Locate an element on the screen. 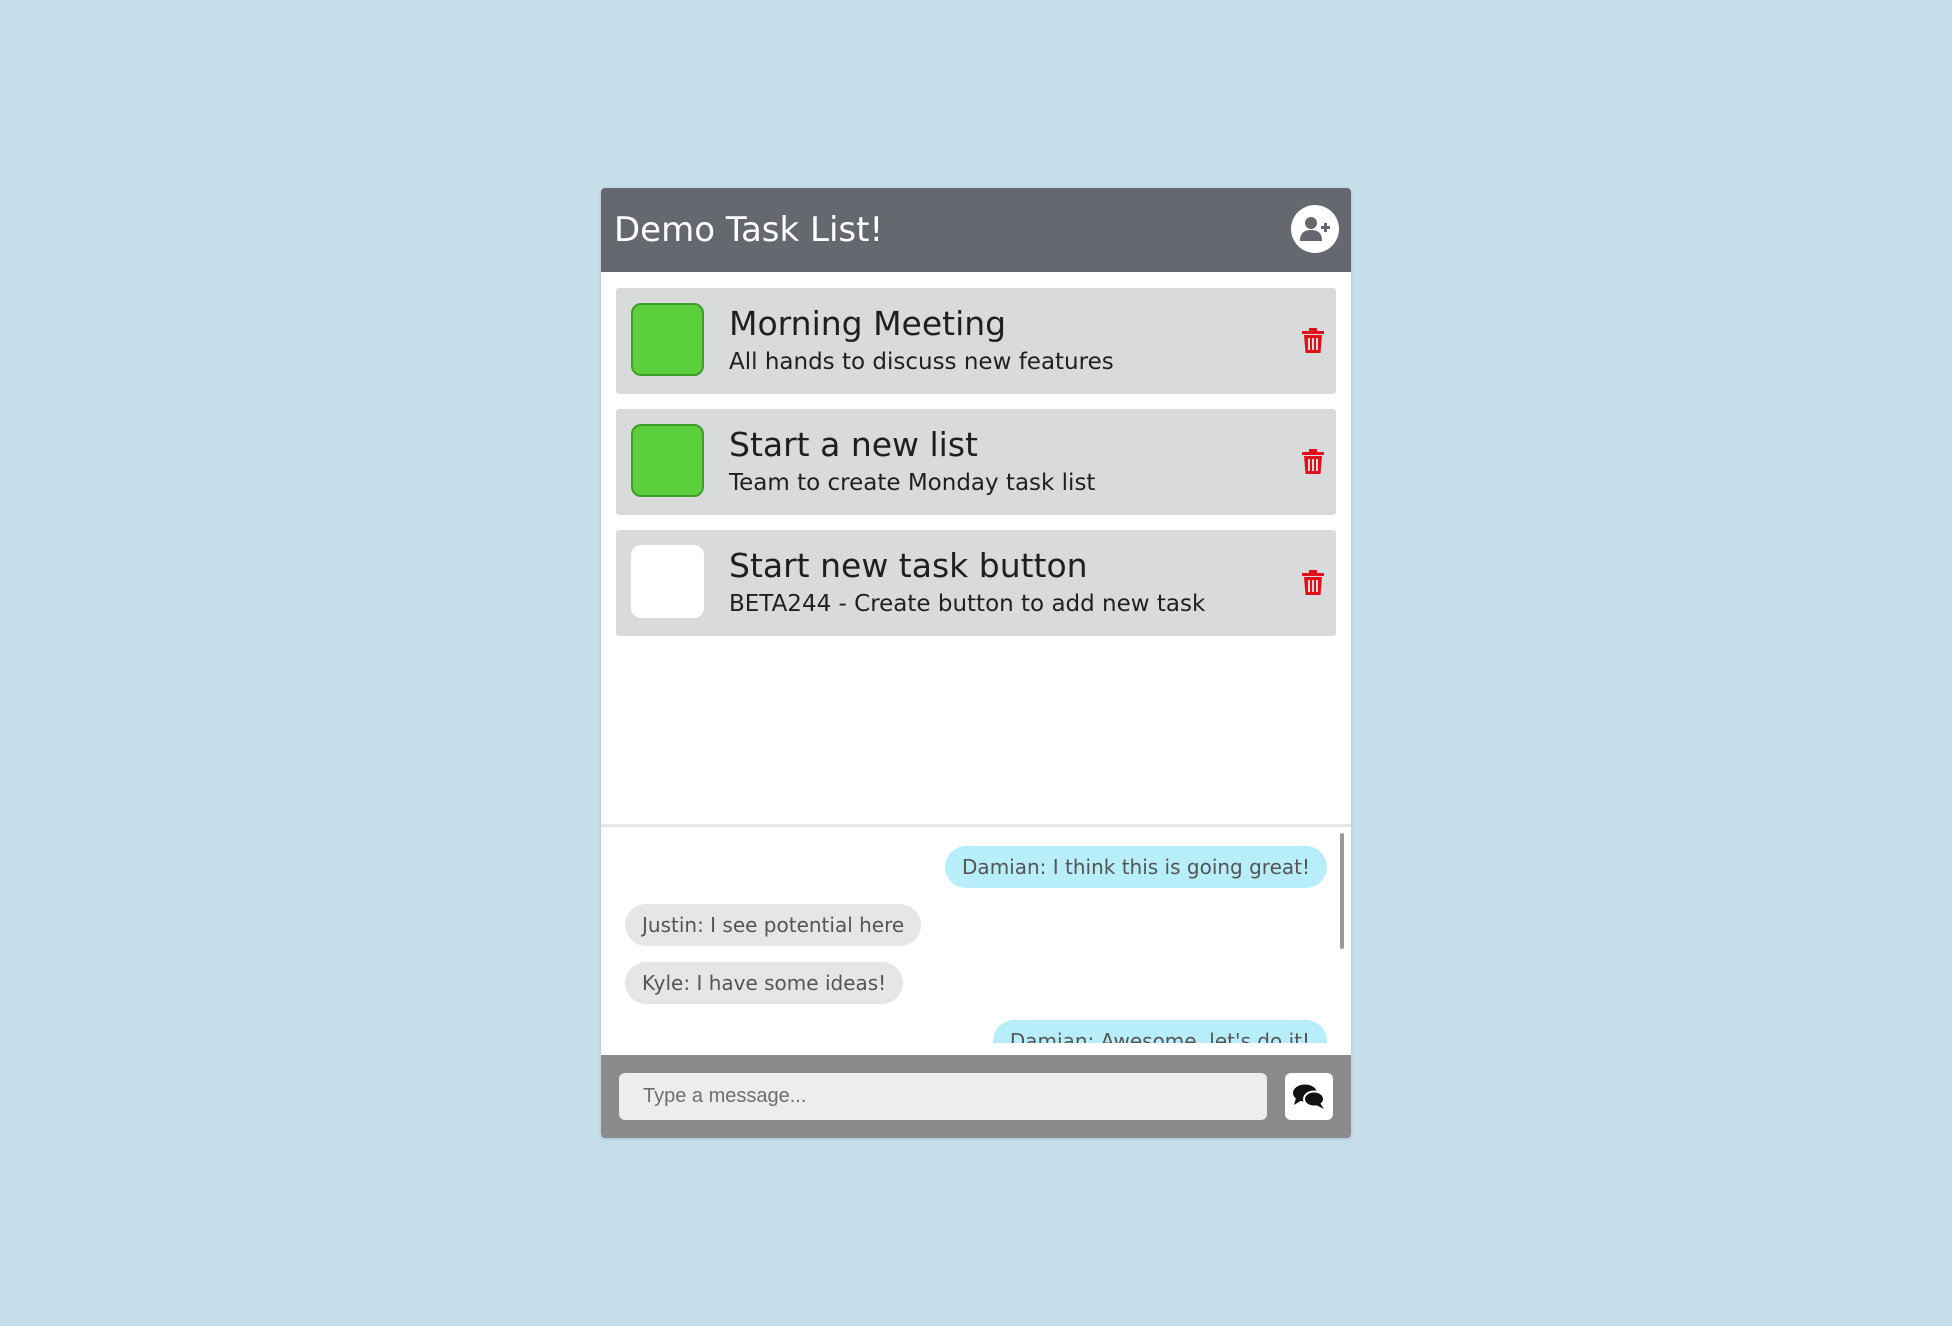 The image size is (1952, 1326). chat-input-bar is located at coordinates (976, 1096).